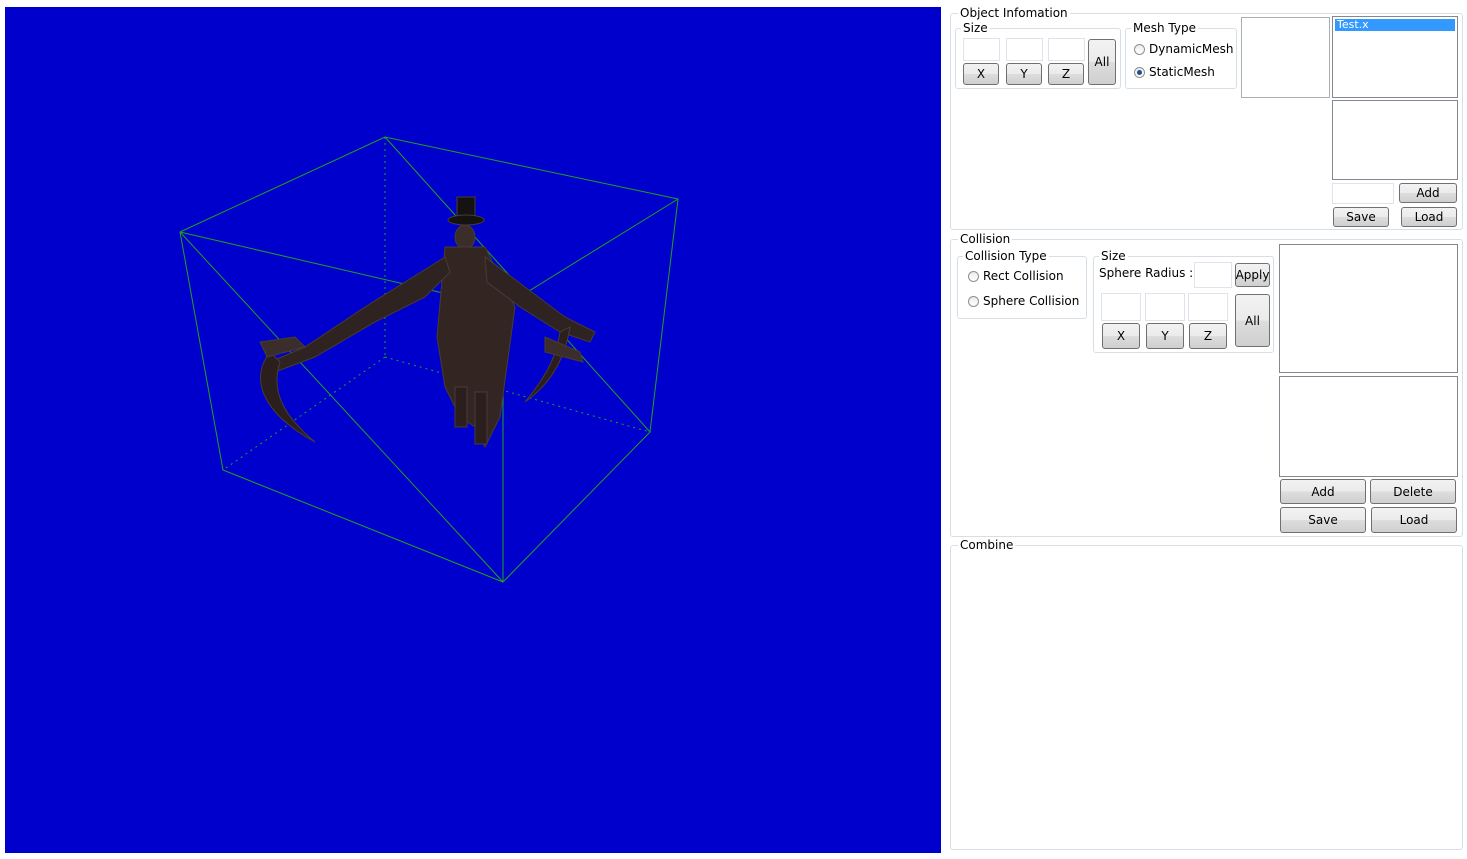 Image resolution: width=1467 pixels, height=859 pixels. What do you see at coordinates (1014, 13) in the screenshot?
I see `object-info-title: Object Infomation` at bounding box center [1014, 13].